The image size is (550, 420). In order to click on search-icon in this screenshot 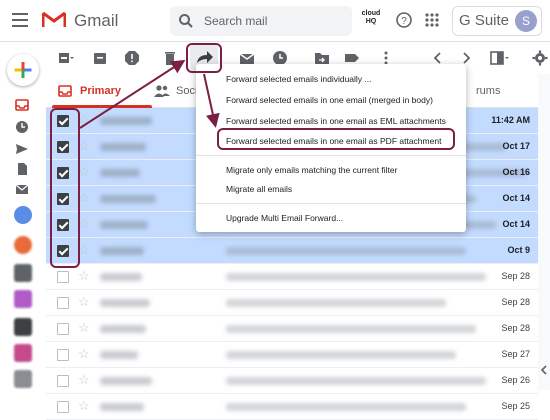, I will do `click(186, 21)`.